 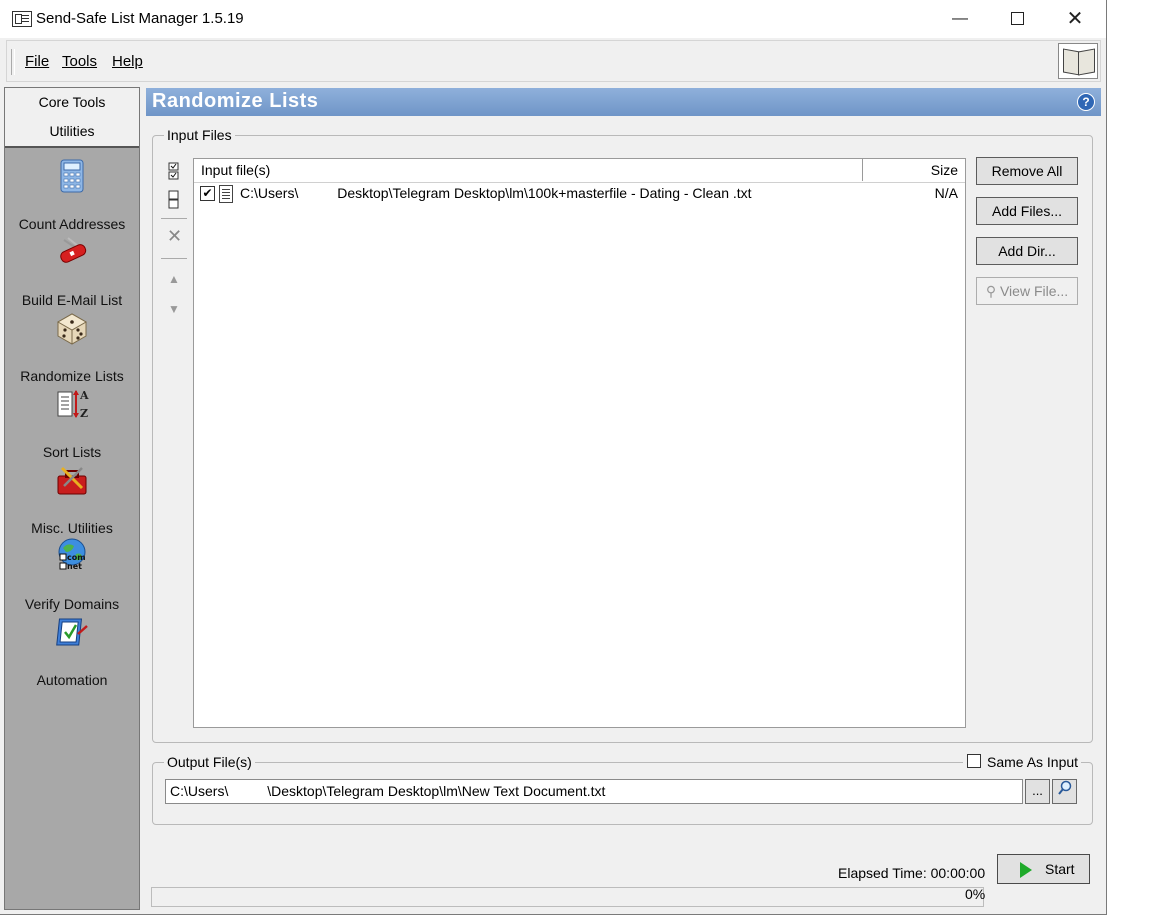 I want to click on close-button: ✕, so click(x=1075, y=19).